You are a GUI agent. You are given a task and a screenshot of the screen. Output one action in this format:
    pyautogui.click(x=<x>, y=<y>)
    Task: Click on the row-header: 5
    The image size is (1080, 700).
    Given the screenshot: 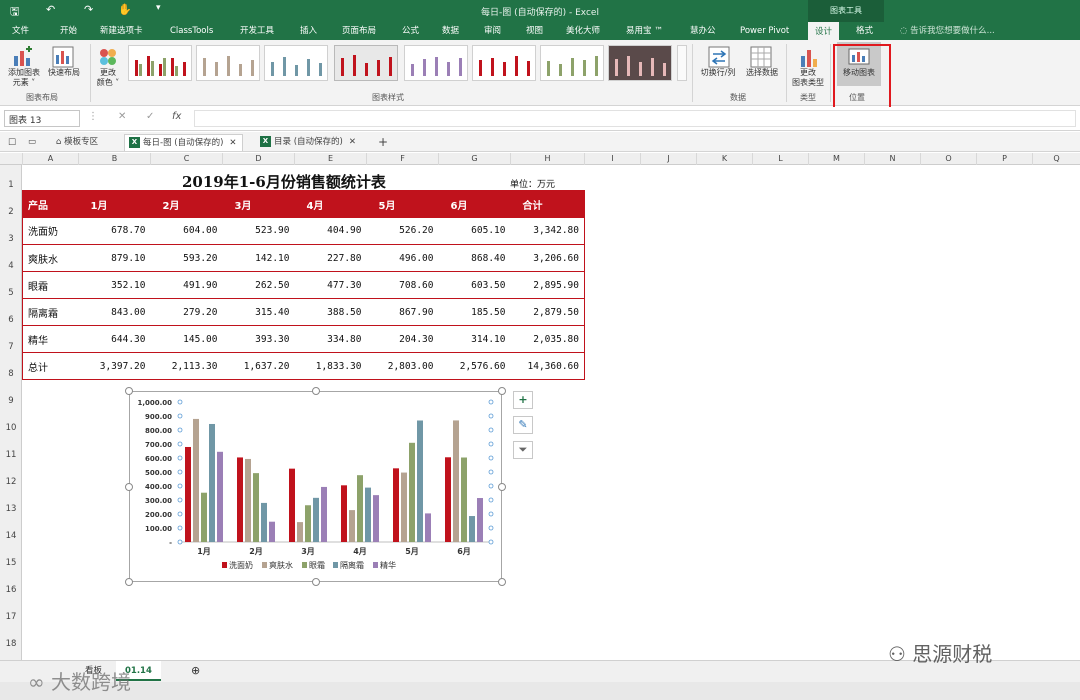 What is the action you would take?
    pyautogui.click(x=11, y=293)
    